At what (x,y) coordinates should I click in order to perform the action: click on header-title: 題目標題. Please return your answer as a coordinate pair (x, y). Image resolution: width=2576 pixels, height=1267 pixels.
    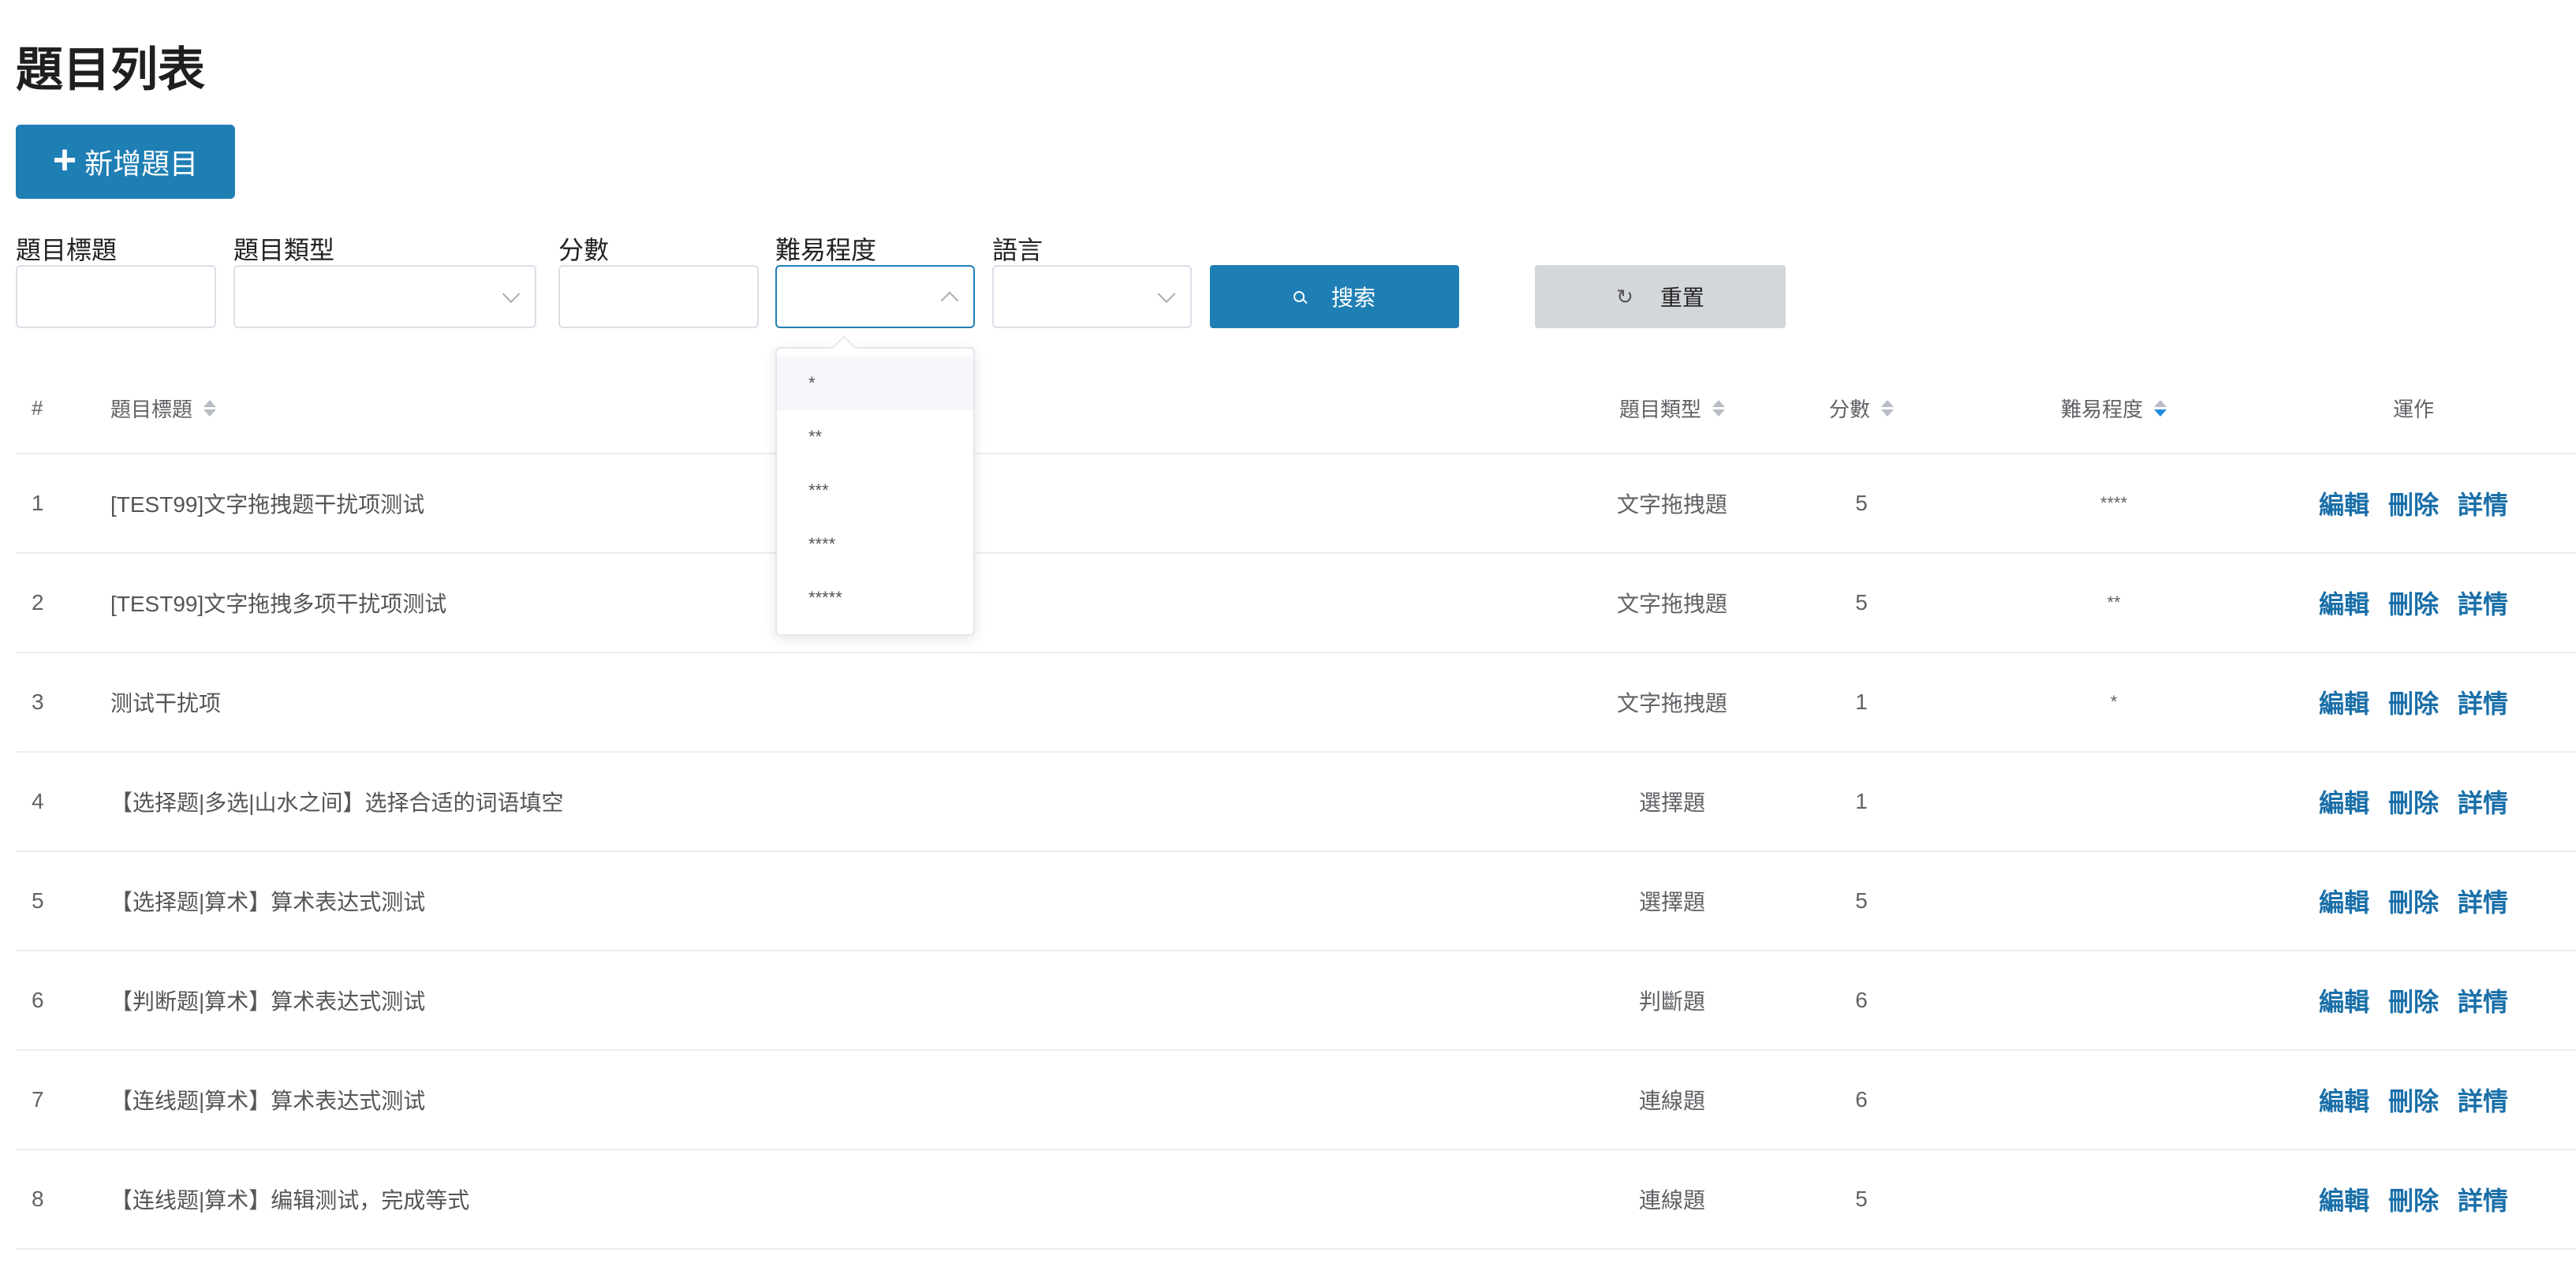
    Looking at the image, I should click on (163, 408).